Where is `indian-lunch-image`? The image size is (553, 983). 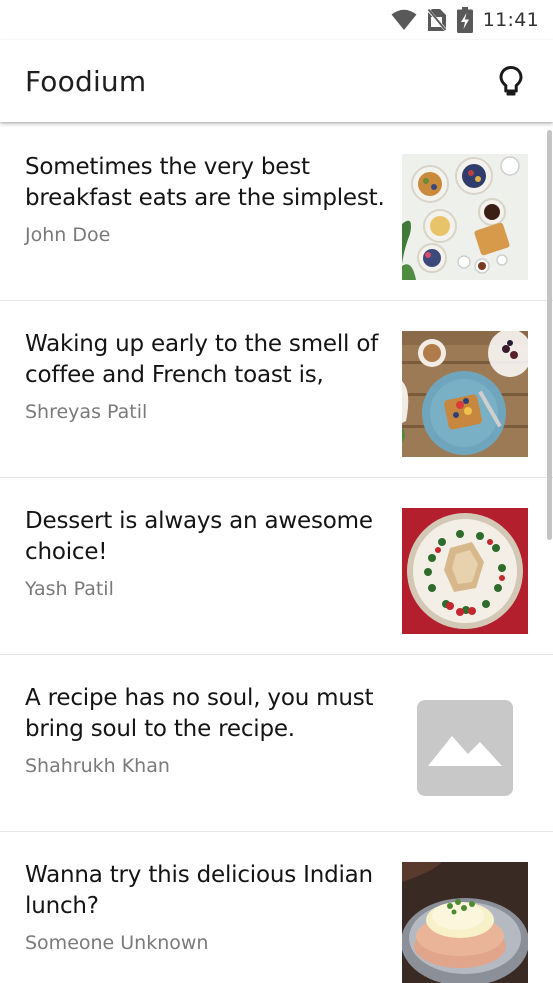 indian-lunch-image is located at coordinates (465, 922).